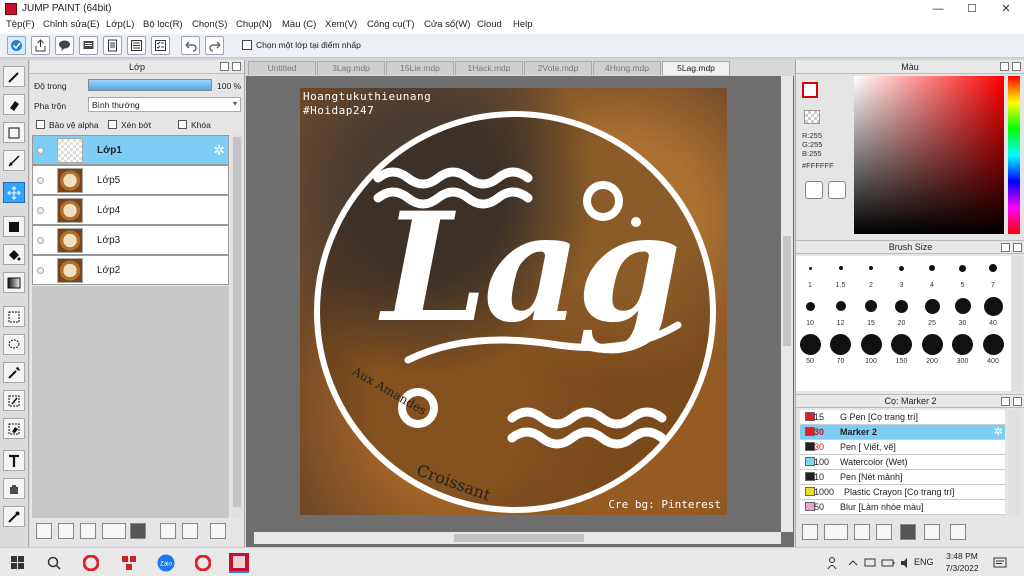  Describe the element at coordinates (88, 45) in the screenshot. I see `note-button` at that location.